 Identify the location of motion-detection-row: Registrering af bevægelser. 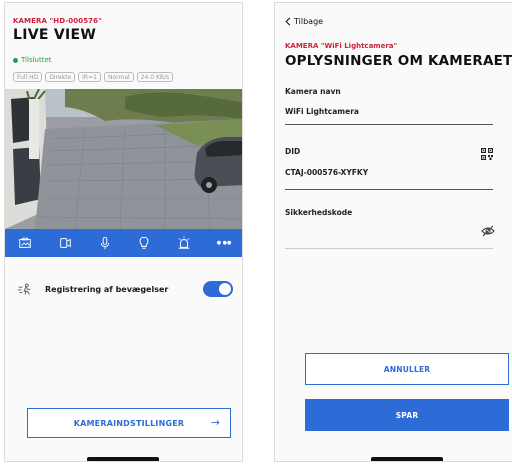
(125, 289).